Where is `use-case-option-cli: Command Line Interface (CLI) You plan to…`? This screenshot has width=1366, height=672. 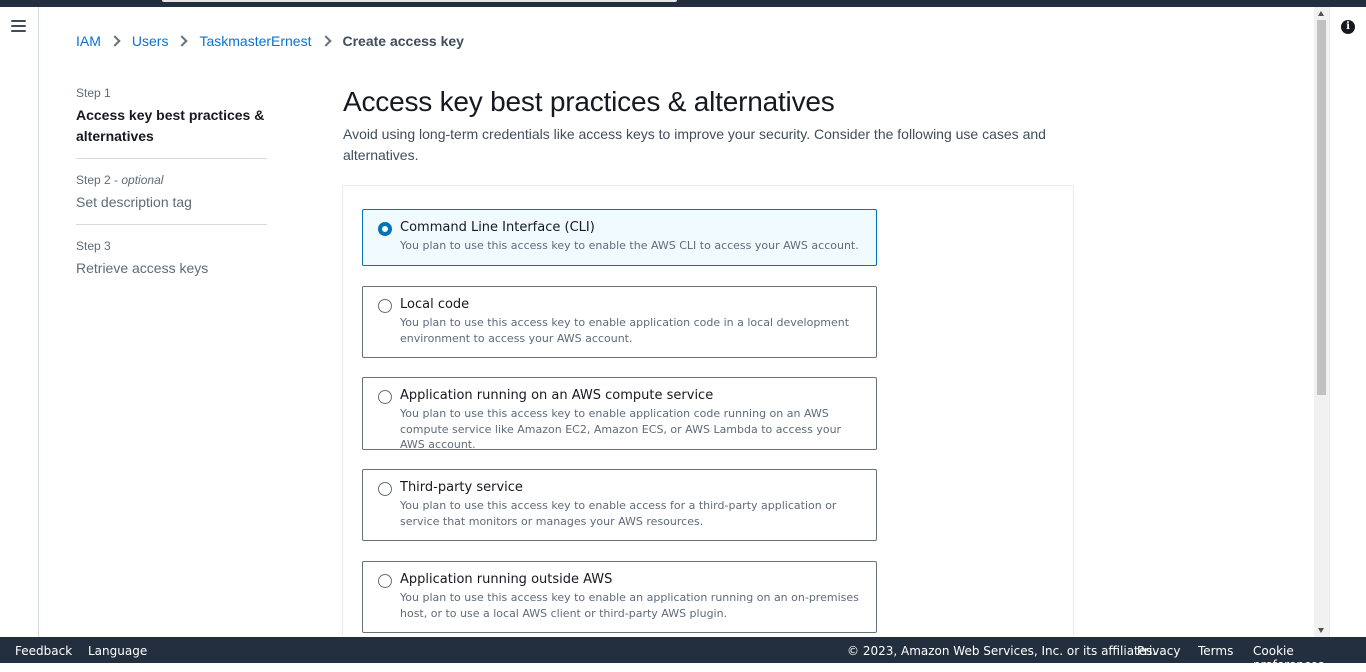 use-case-option-cli: Command Line Interface (CLI) You plan to… is located at coordinates (619, 237).